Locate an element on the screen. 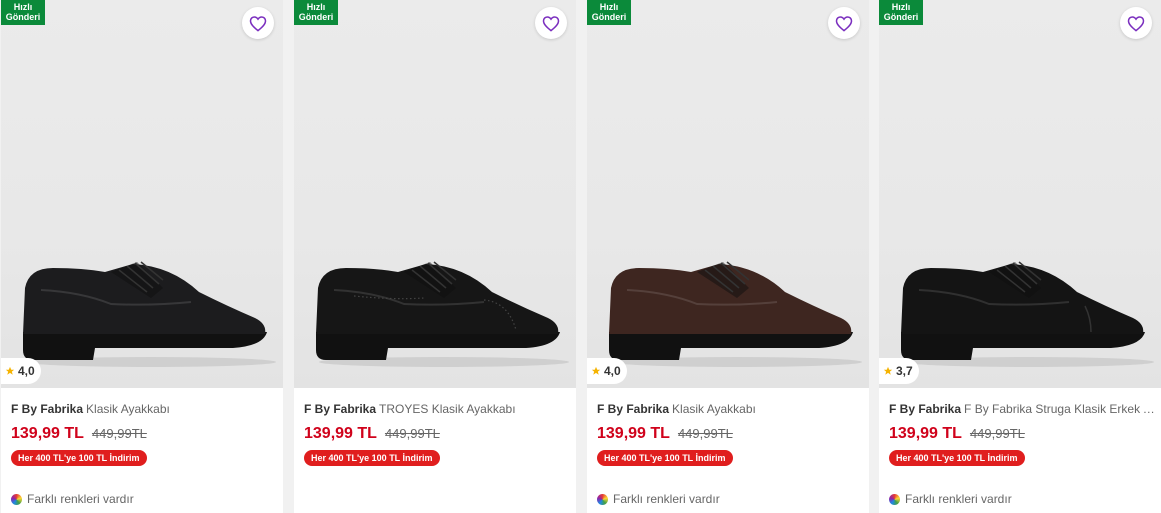  product-name: TROYES Klasik Ayakkabı is located at coordinates (447, 409).